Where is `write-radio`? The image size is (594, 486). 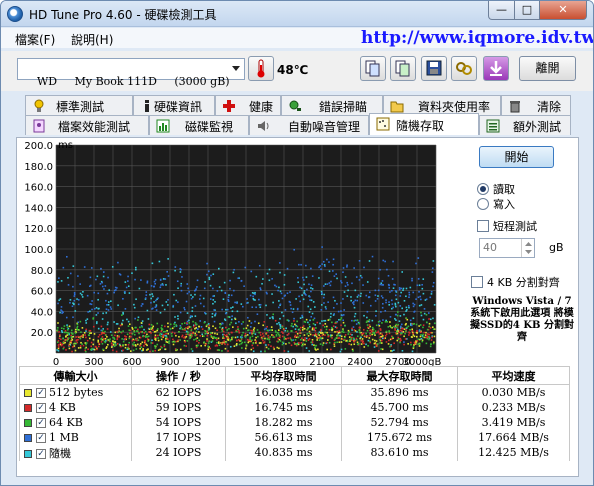 write-radio is located at coordinates (483, 204).